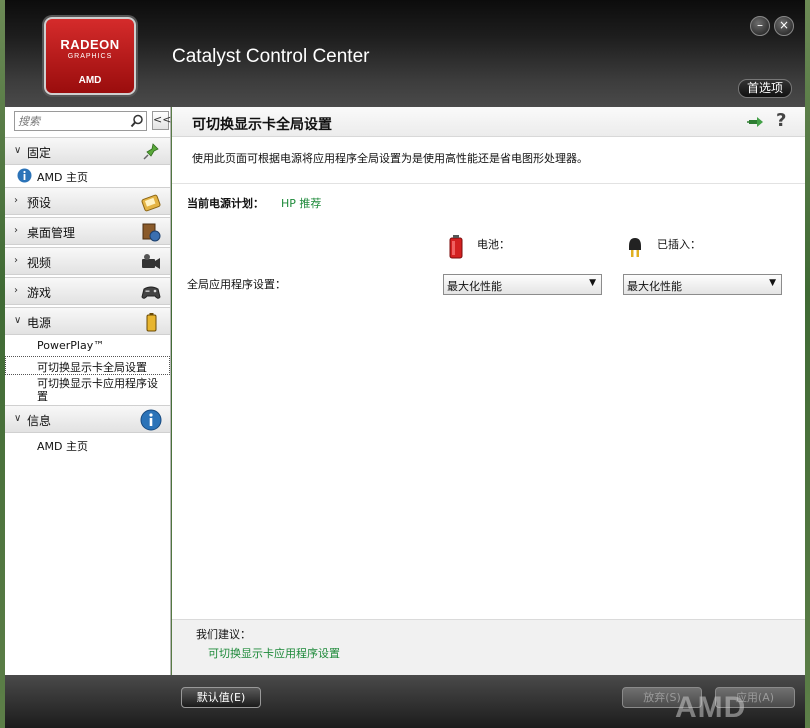  I want to click on gamepad-icon, so click(151, 292).